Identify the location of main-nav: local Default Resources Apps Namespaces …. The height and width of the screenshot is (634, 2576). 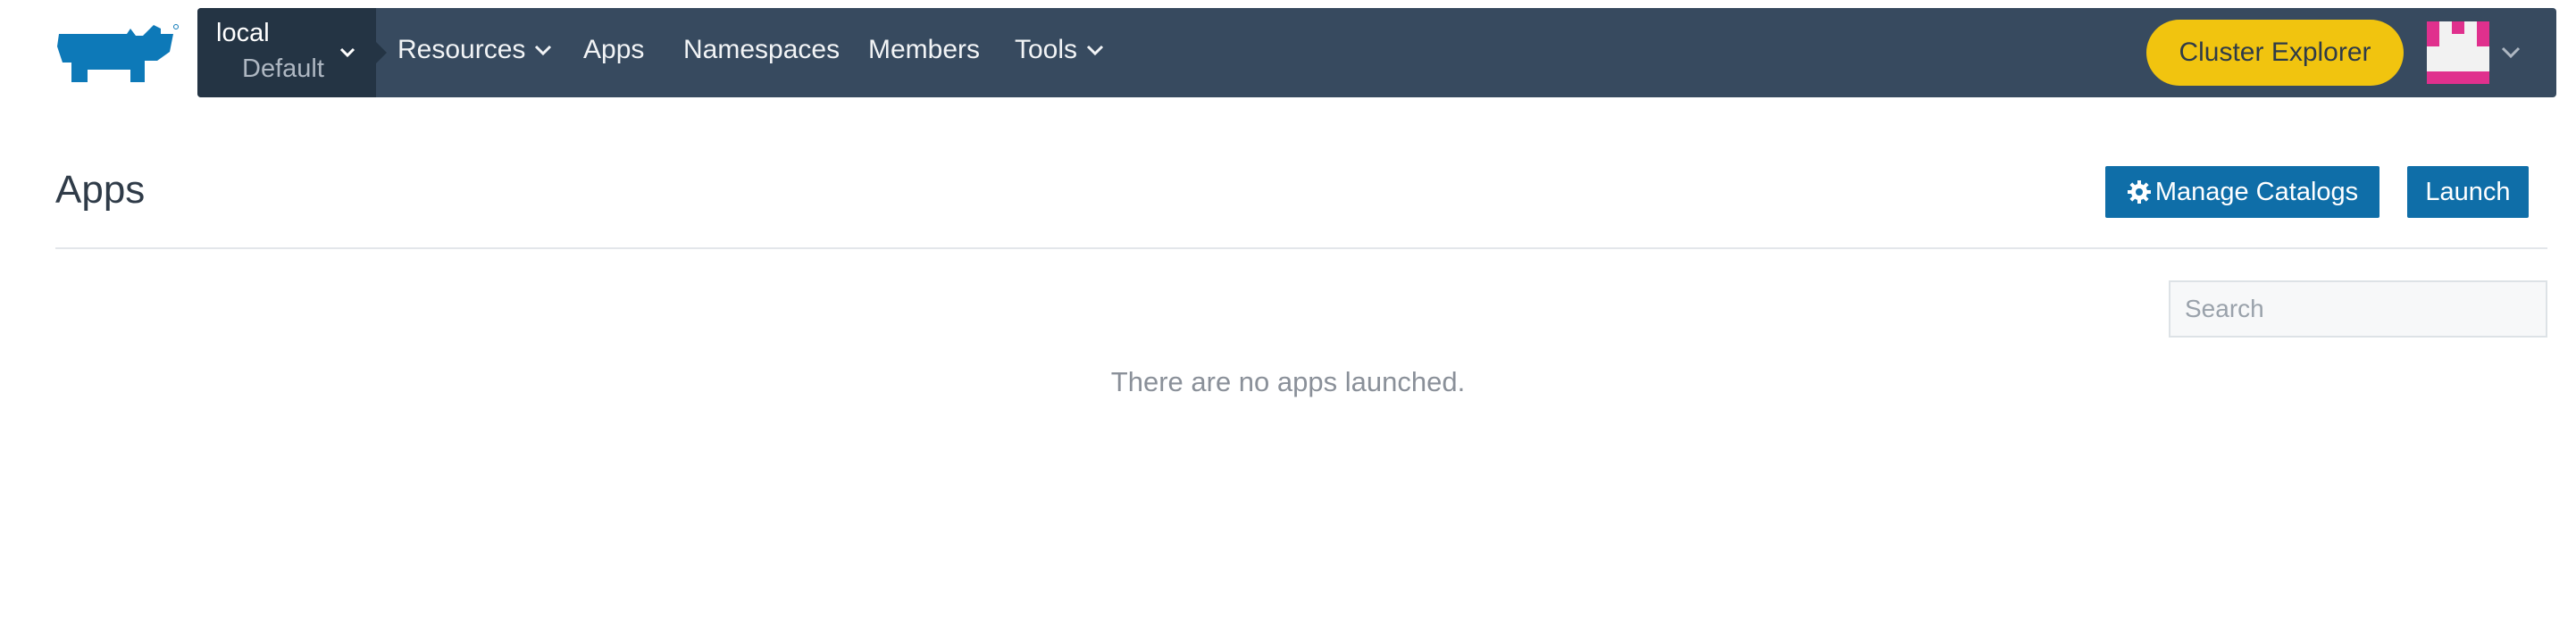
(1377, 52).